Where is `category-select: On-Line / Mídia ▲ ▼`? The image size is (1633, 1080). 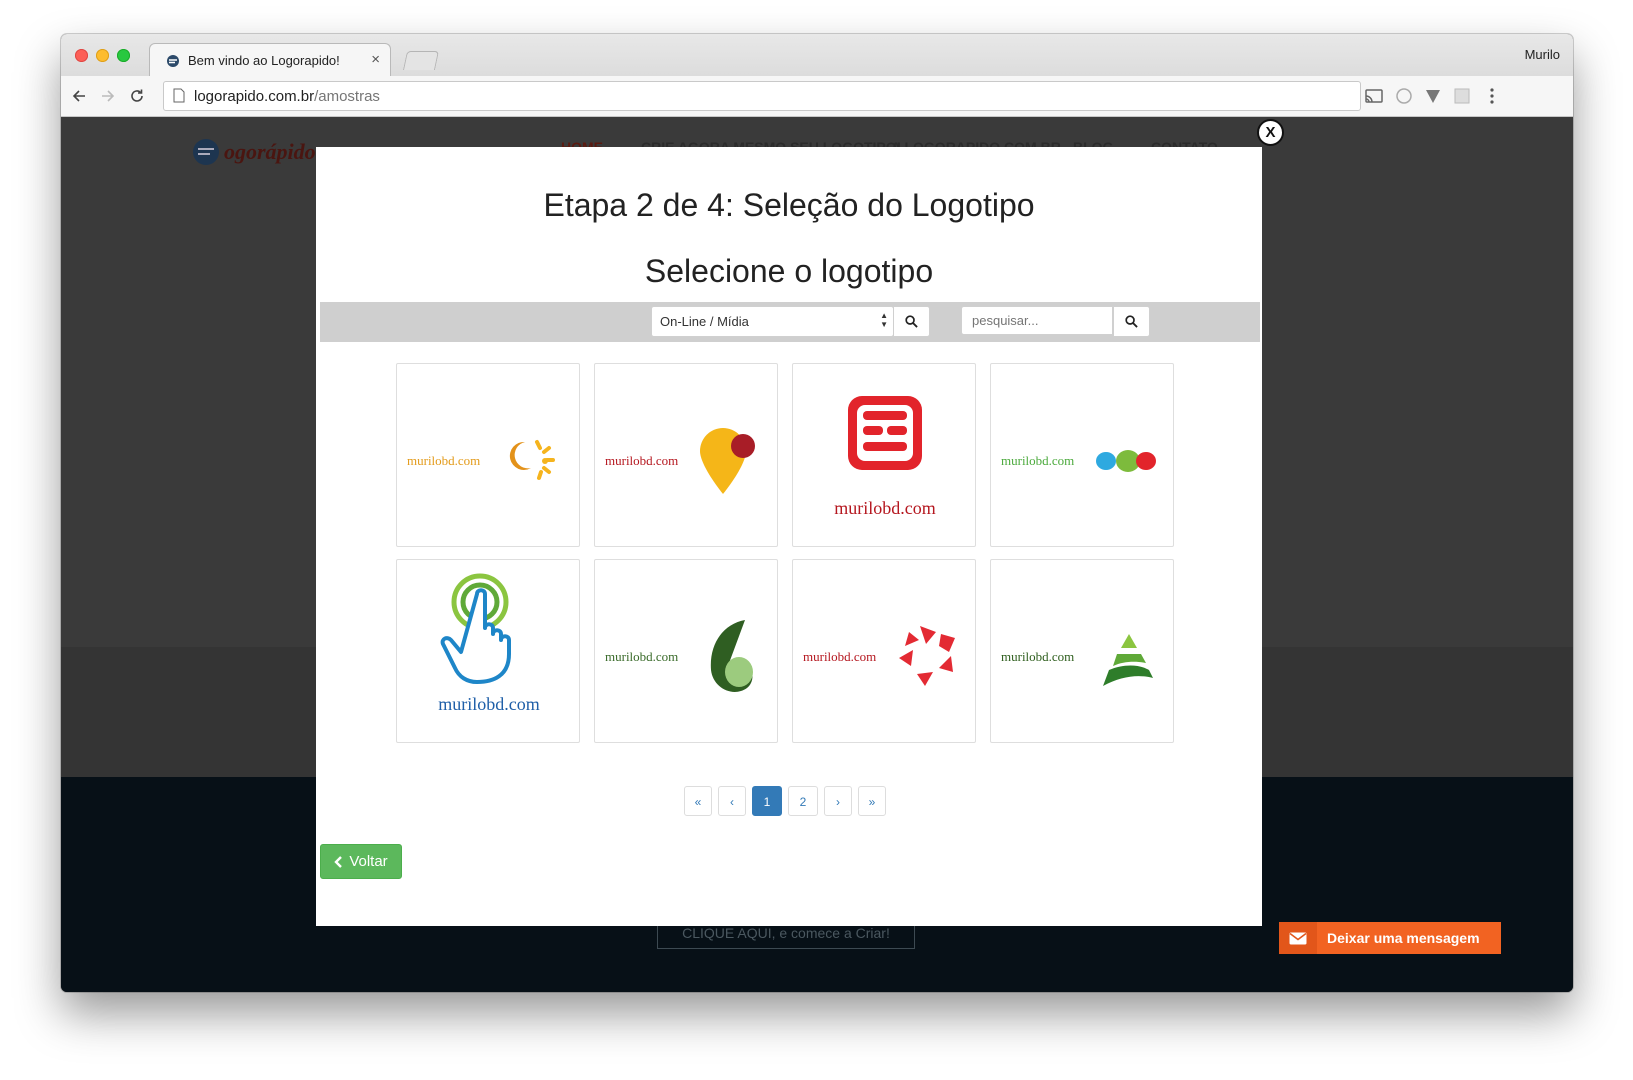
category-select: On-Line / Mídia ▲ ▼ is located at coordinates (772, 321).